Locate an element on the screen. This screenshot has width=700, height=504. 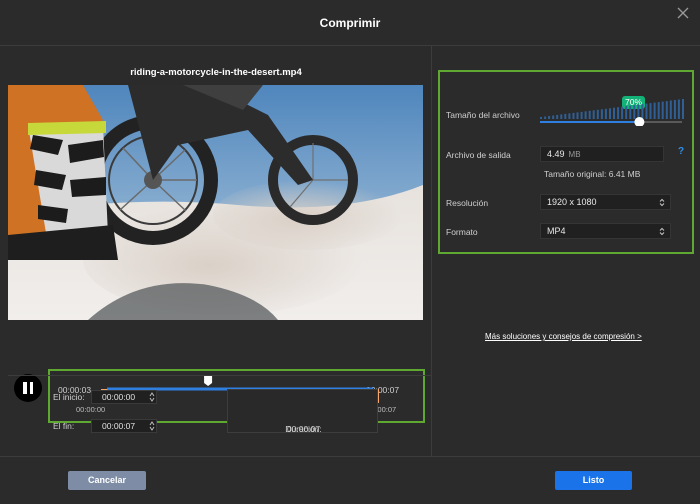
start-label: El inicio: is located at coordinates (69, 397).